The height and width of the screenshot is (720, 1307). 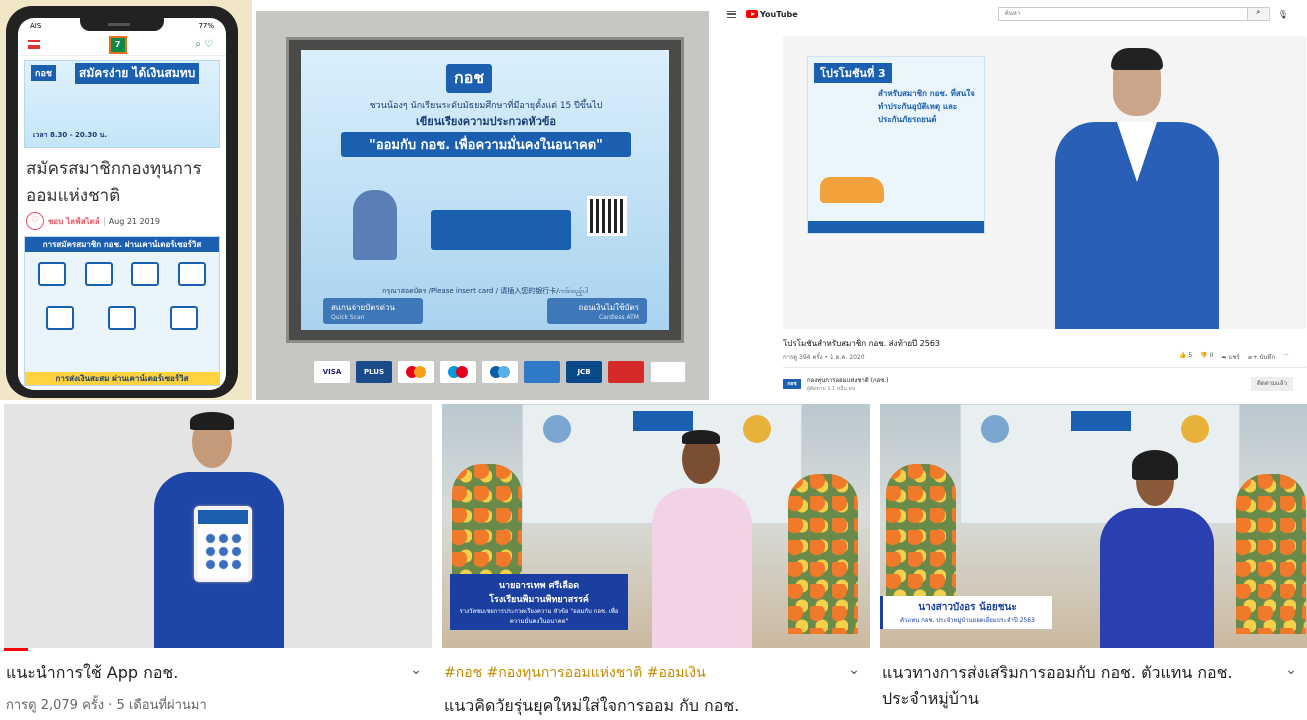 What do you see at coordinates (1157, 578) in the screenshot?
I see `agent-shirt` at bounding box center [1157, 578].